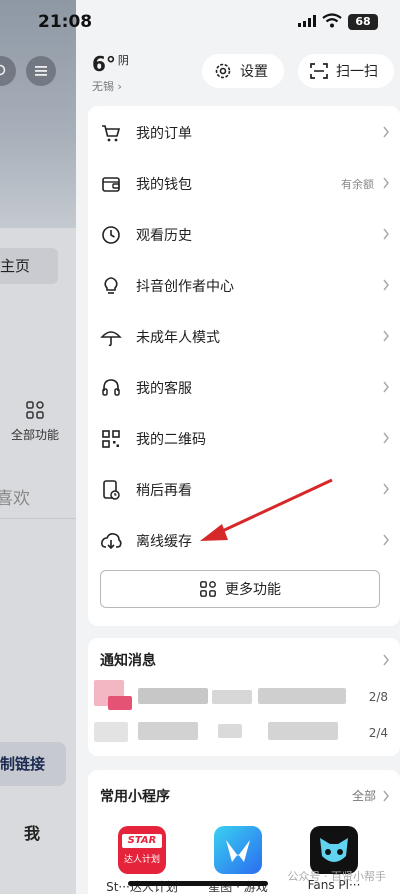 The width and height of the screenshot is (400, 894). What do you see at coordinates (111, 339) in the screenshot?
I see `umbrella-icon` at bounding box center [111, 339].